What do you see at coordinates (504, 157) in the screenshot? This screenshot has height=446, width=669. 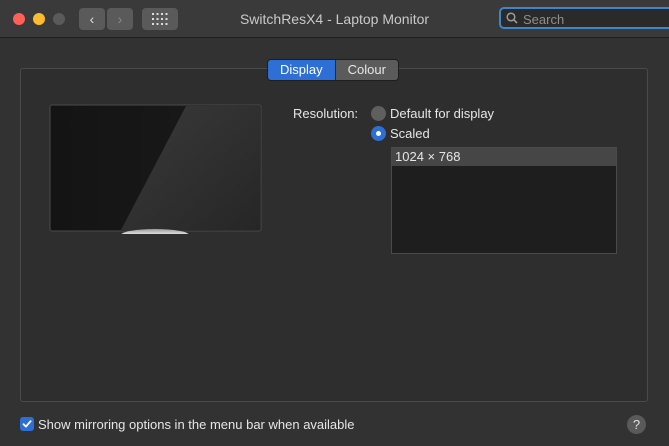 I see `resolution-list-item: 1024 × 768` at bounding box center [504, 157].